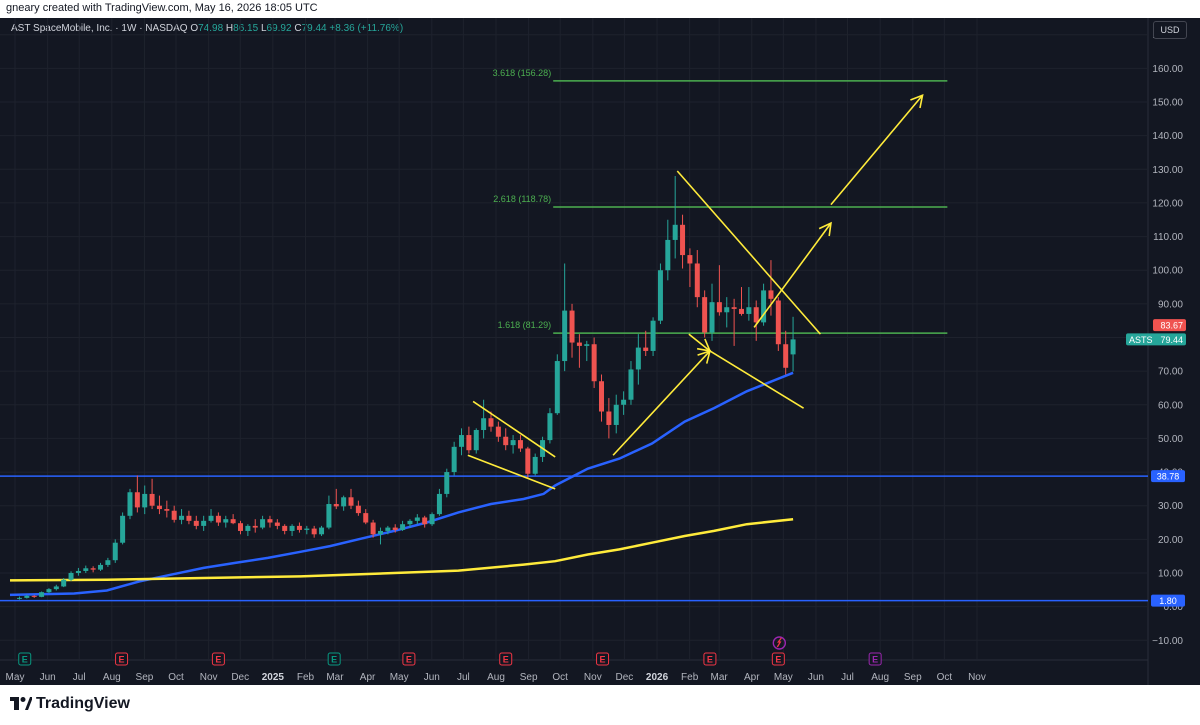 The height and width of the screenshot is (725, 1200). I want to click on x-tick-label: Nov, so click(977, 677).